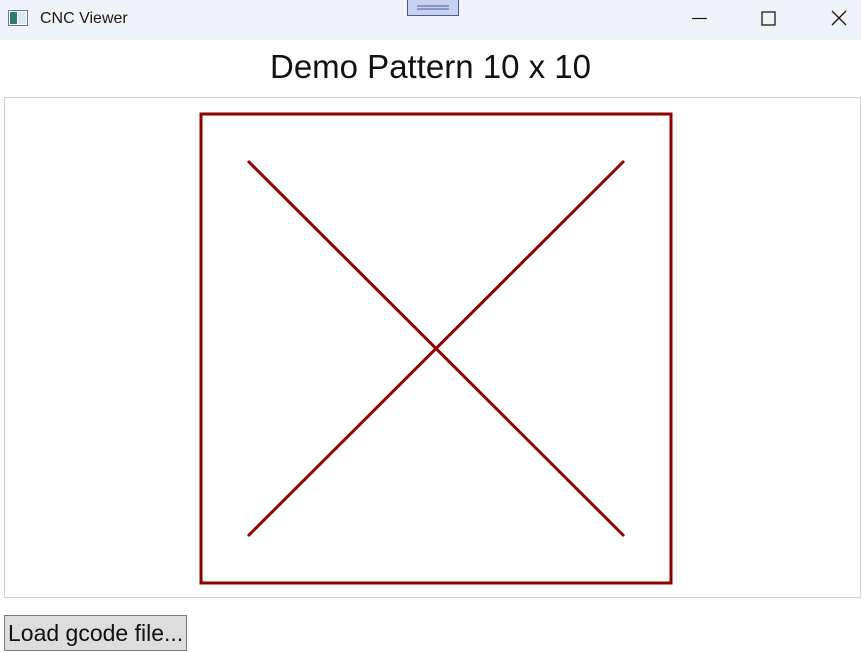 Image resolution: width=861 pixels, height=652 pixels. Describe the element at coordinates (433, 8) in the screenshot. I see `drag-handle-icon` at that location.